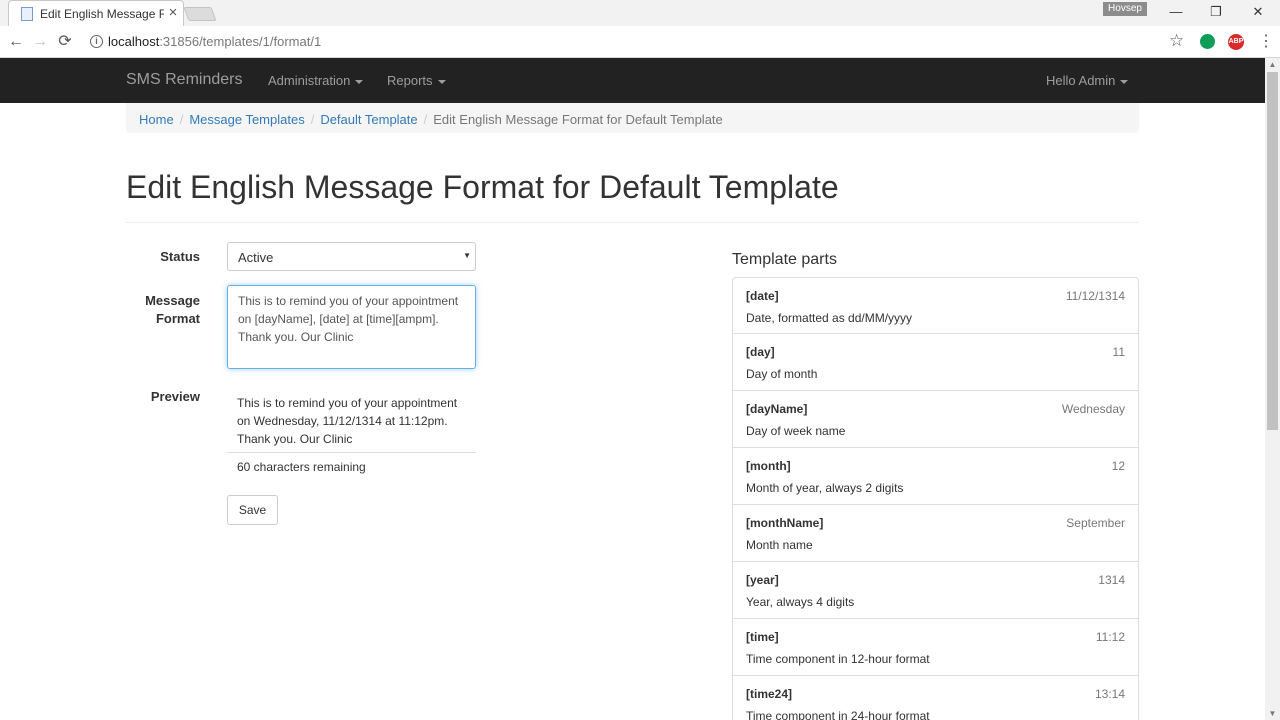 The width and height of the screenshot is (1280, 720). What do you see at coordinates (796, 431) in the screenshot?
I see `part-description: Day of week name` at bounding box center [796, 431].